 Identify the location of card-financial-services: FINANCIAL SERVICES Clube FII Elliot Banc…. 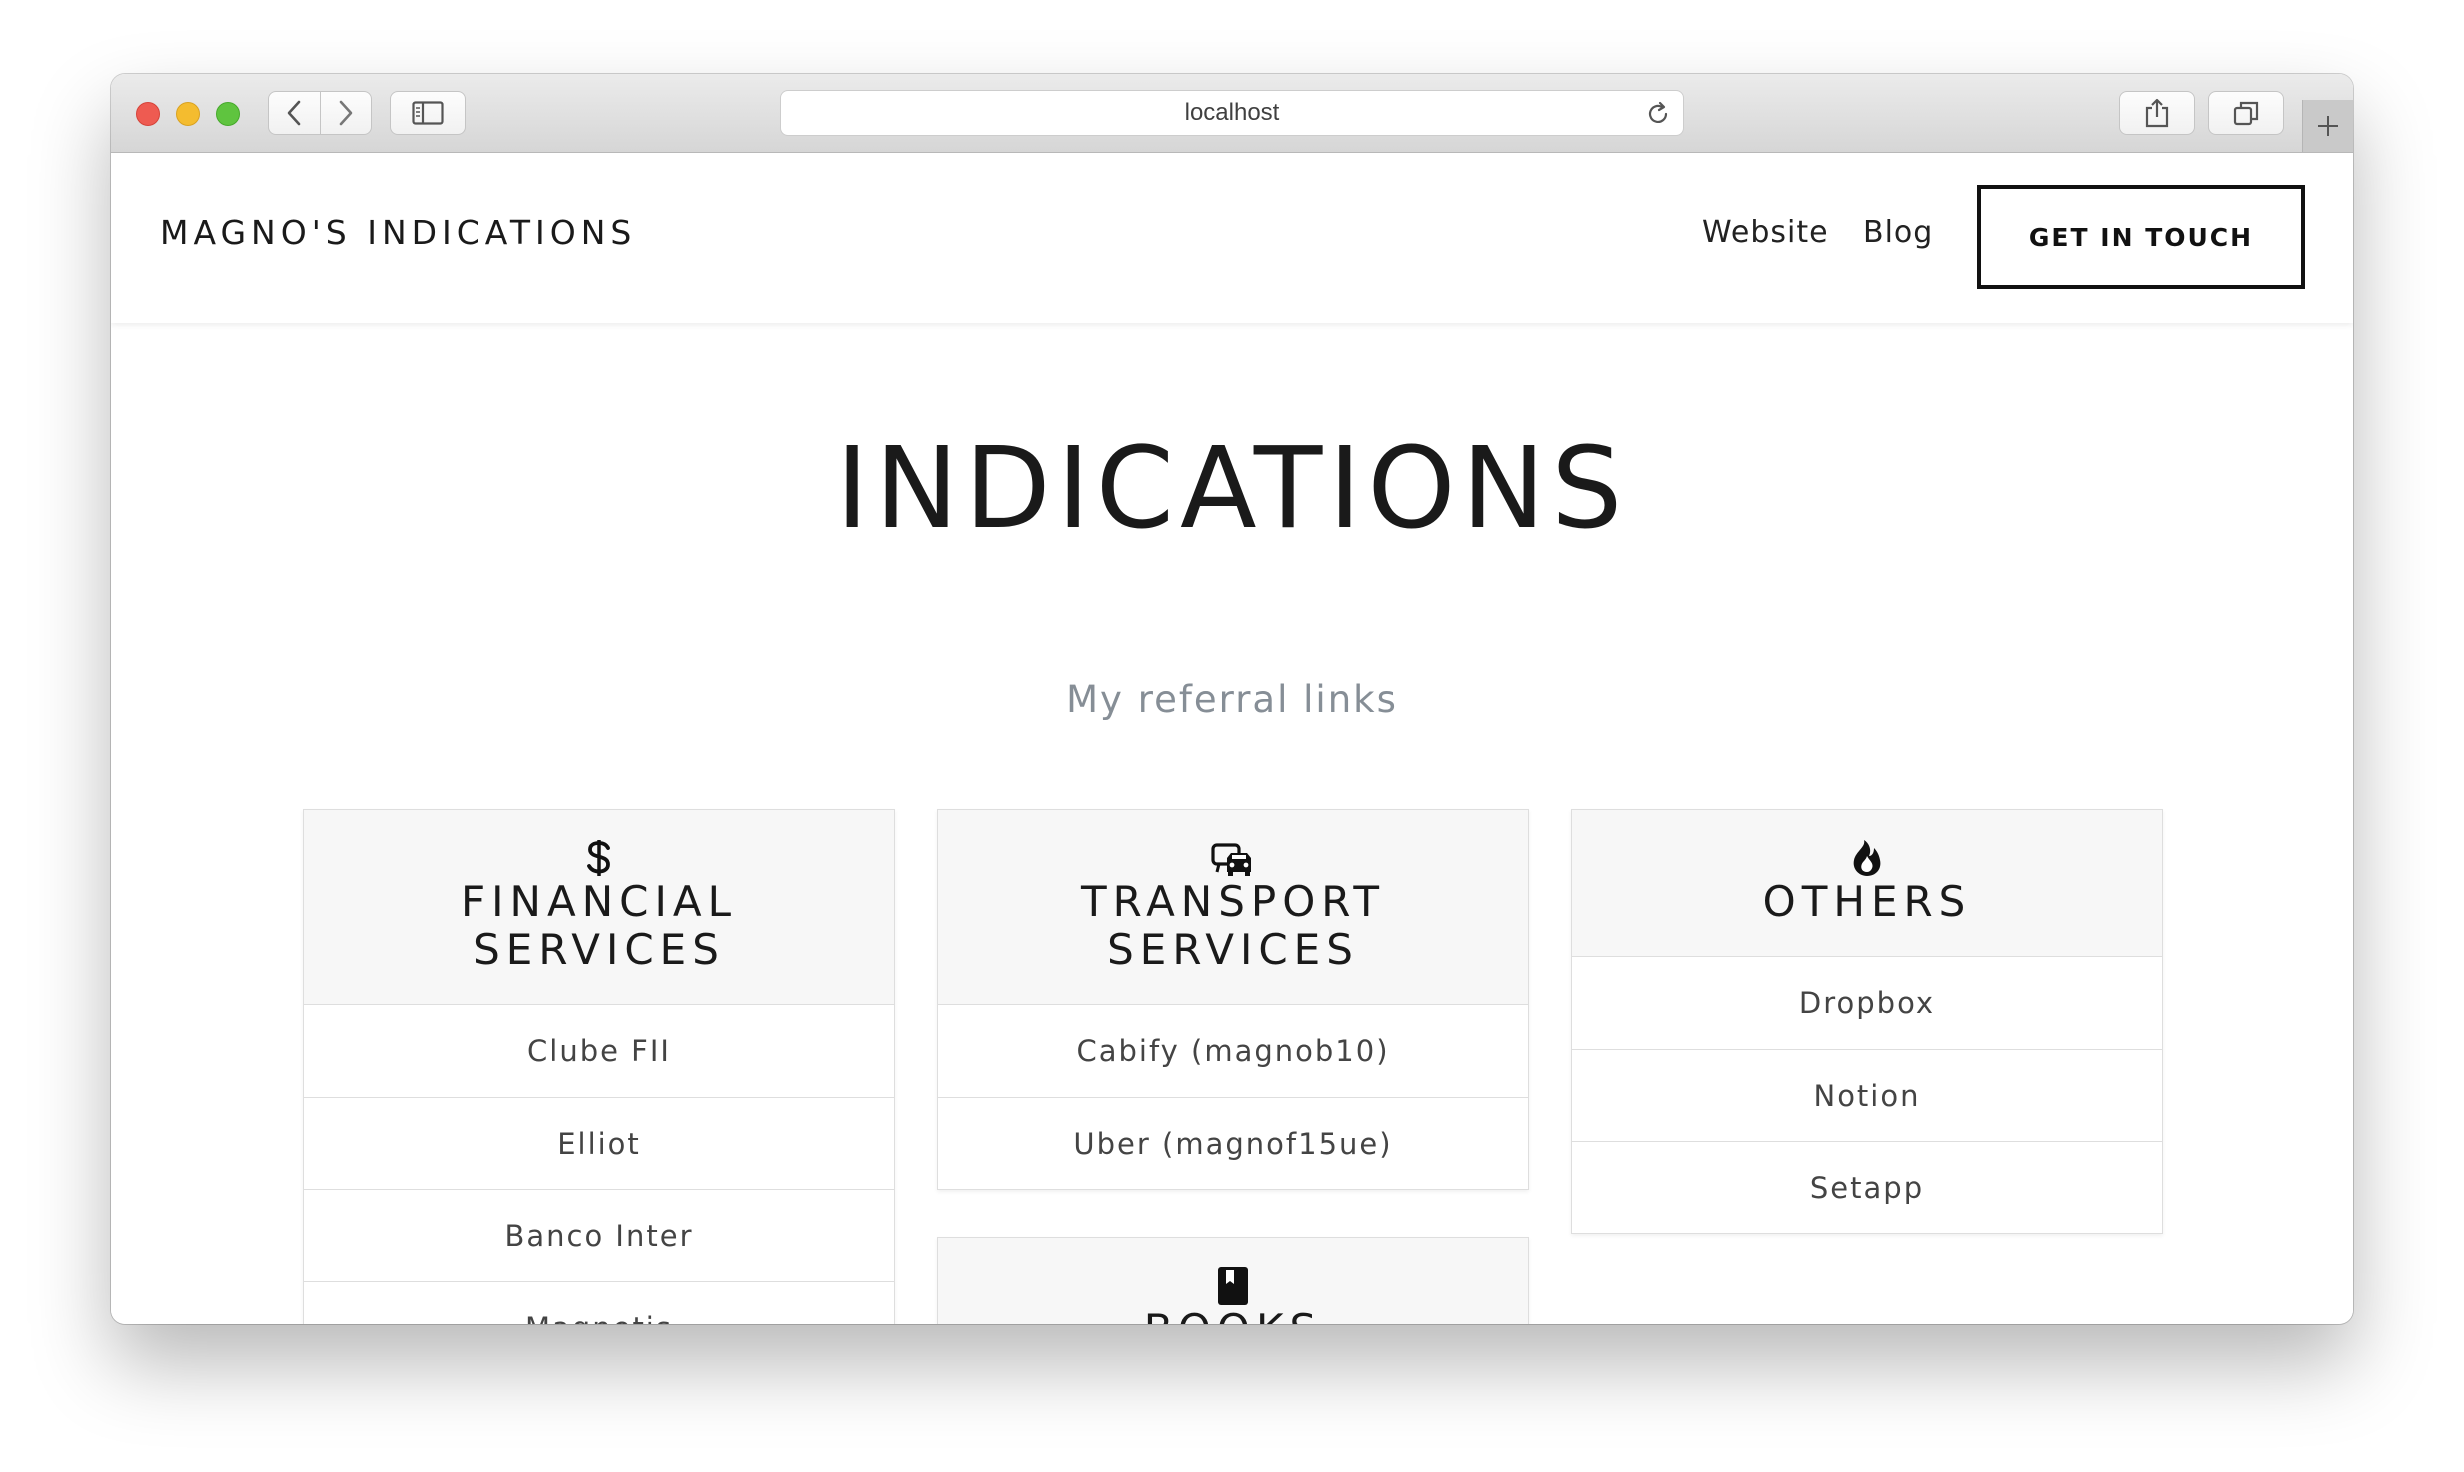
(599, 1066).